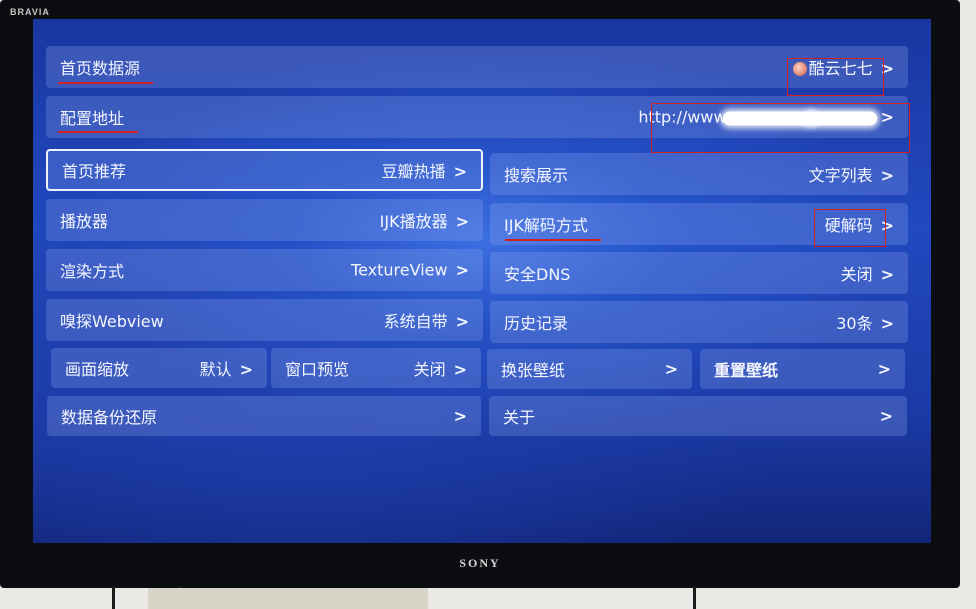 Image resolution: width=976 pixels, height=609 pixels. Describe the element at coordinates (264, 170) in the screenshot. I see `setting-home-recommend: 首页推荐 豆瓣热播 >` at that location.